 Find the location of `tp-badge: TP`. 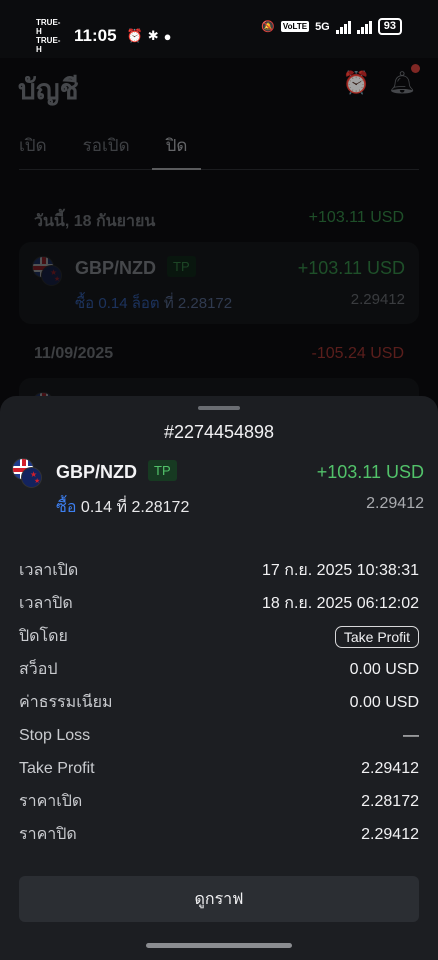

tp-badge: TP is located at coordinates (162, 470).